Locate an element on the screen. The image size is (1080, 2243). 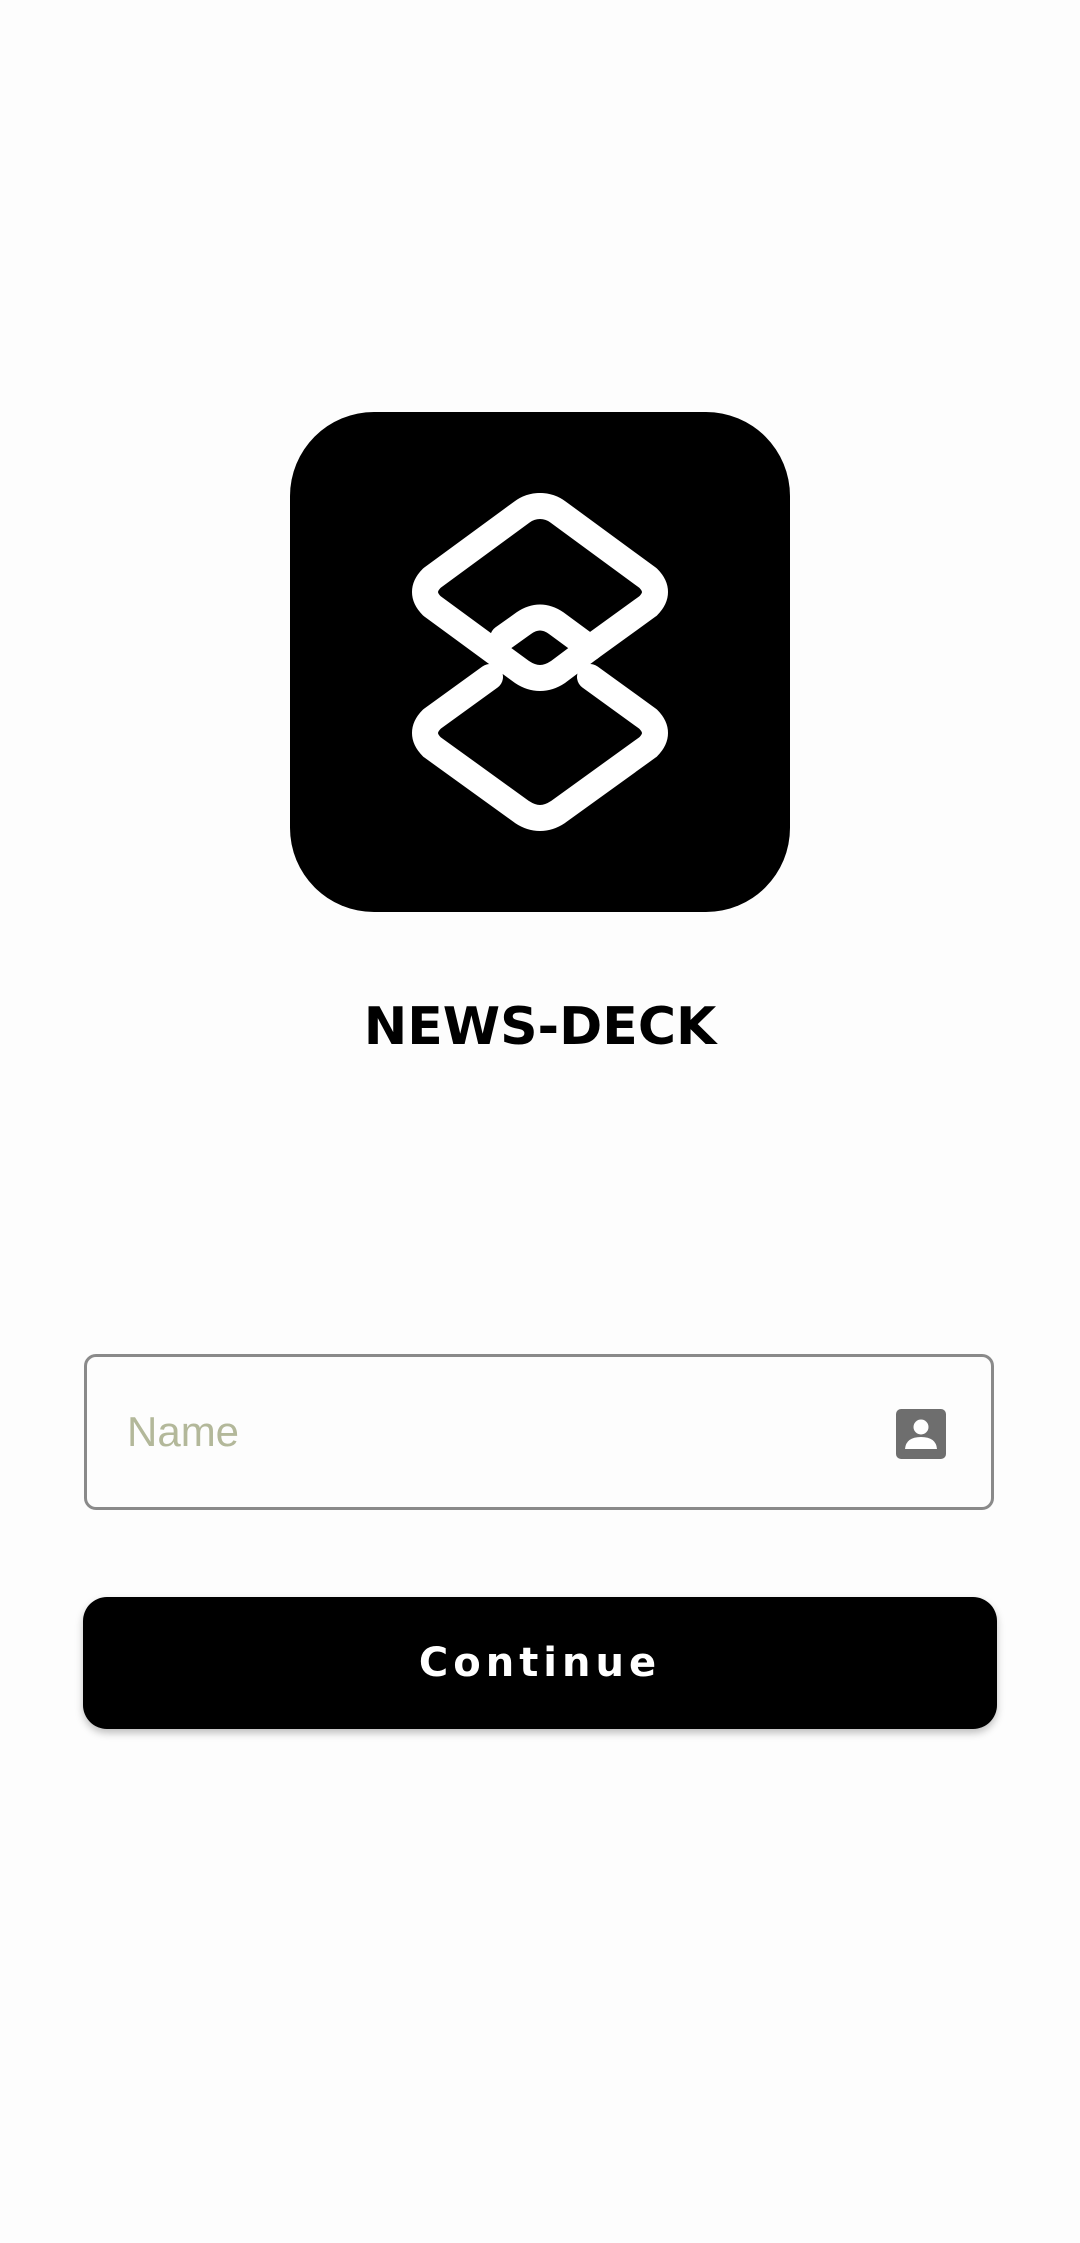
continue-button-label: Continue is located at coordinates (540, 1663).